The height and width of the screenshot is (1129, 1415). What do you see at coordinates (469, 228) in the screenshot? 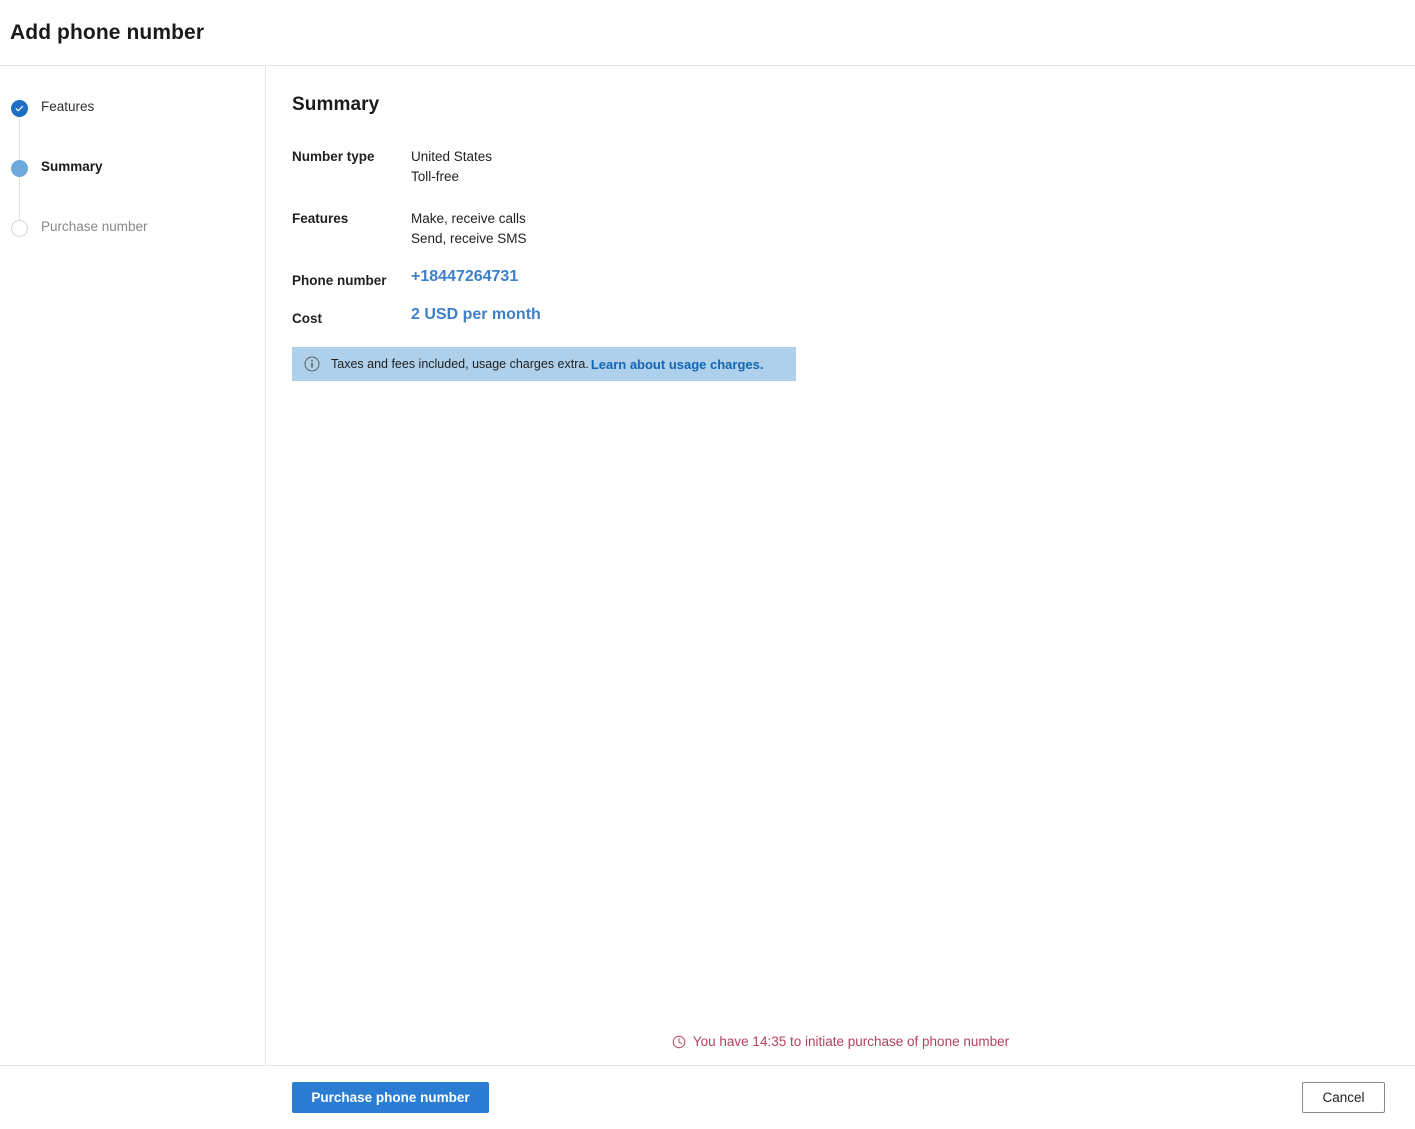
I see `row-values: Make, receive calls Send, receive SMS` at bounding box center [469, 228].